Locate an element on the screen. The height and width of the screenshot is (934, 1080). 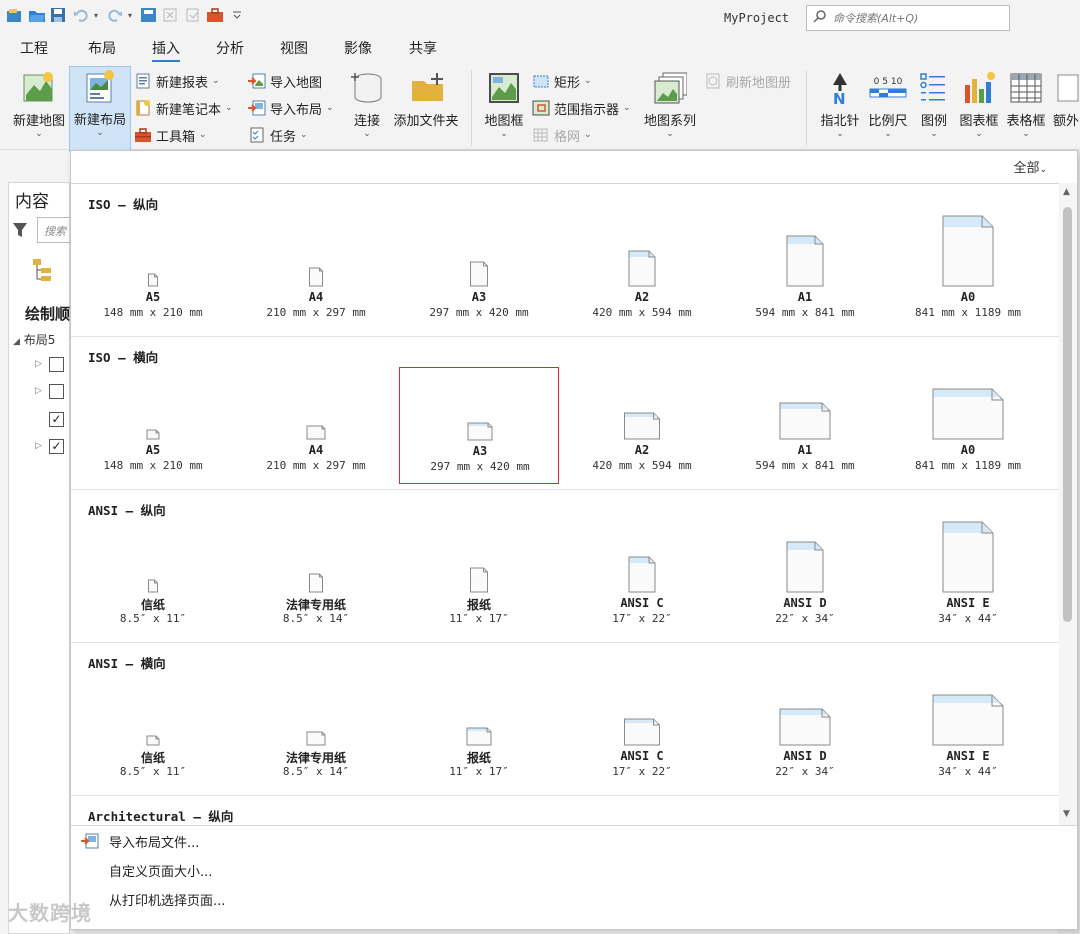
import-layout-button: 导入布局 ⌄ is located at coordinates (291, 108).